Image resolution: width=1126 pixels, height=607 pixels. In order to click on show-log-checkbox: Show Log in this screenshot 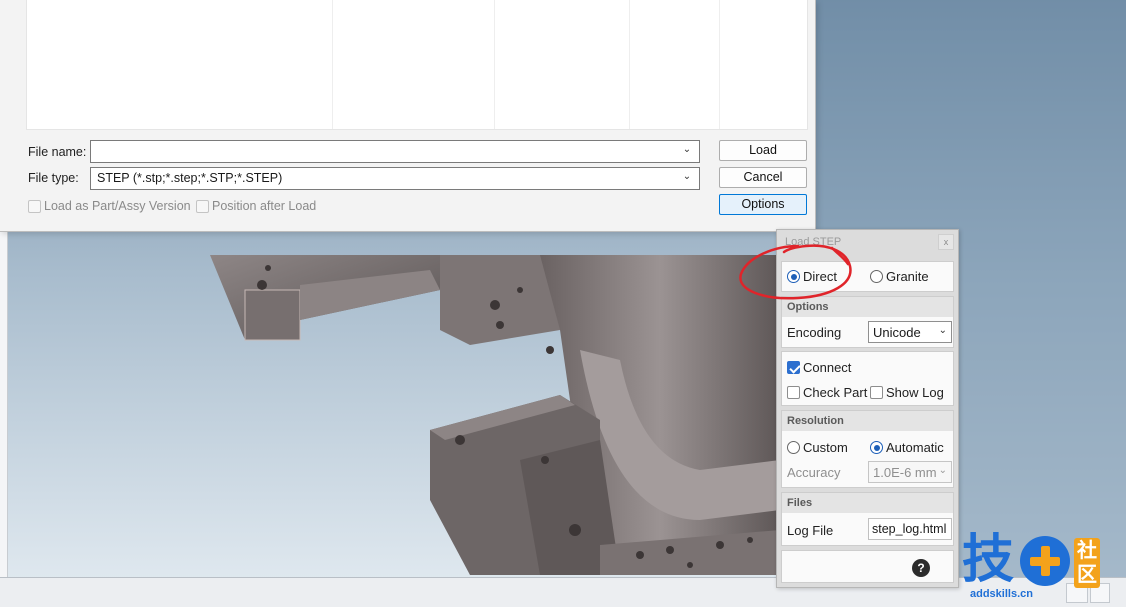, I will do `click(907, 392)`.